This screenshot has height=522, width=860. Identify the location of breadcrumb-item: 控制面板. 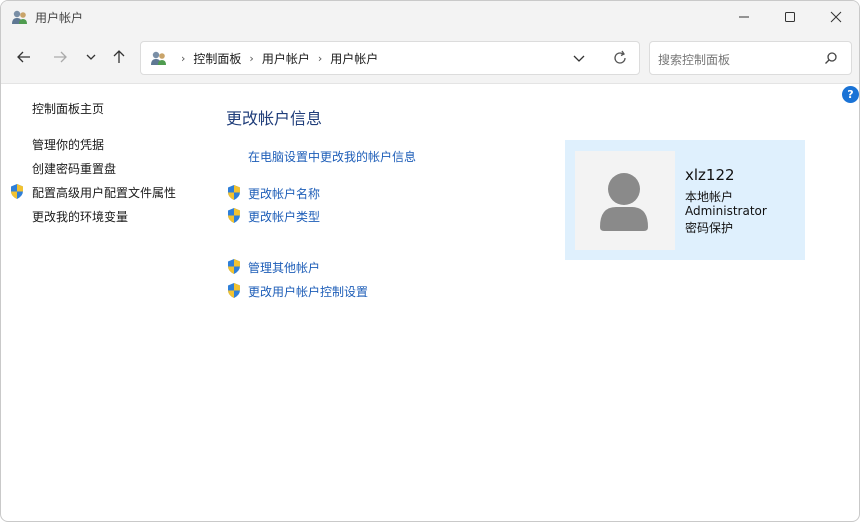
(217, 58).